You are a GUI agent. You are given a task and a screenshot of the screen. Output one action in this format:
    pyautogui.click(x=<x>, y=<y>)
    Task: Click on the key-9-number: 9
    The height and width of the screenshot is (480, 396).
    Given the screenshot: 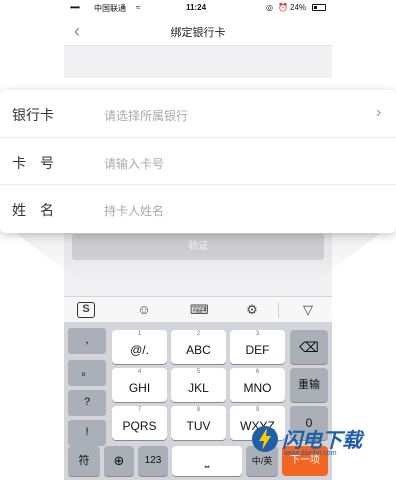 What is the action you would take?
    pyautogui.click(x=257, y=410)
    